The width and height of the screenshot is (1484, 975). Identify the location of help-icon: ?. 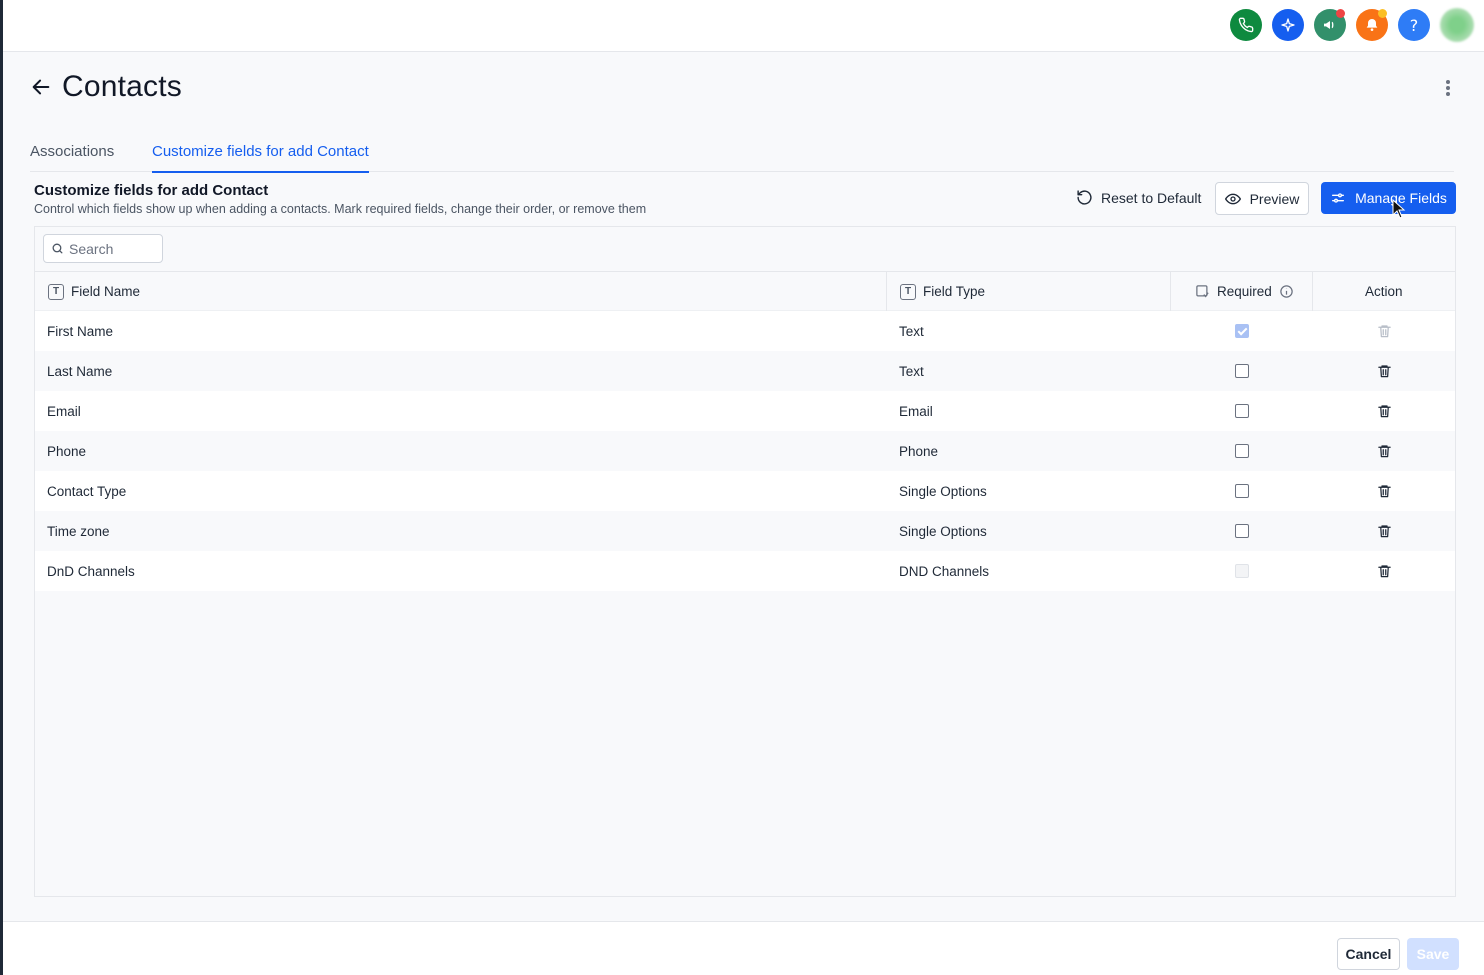
(1414, 25).